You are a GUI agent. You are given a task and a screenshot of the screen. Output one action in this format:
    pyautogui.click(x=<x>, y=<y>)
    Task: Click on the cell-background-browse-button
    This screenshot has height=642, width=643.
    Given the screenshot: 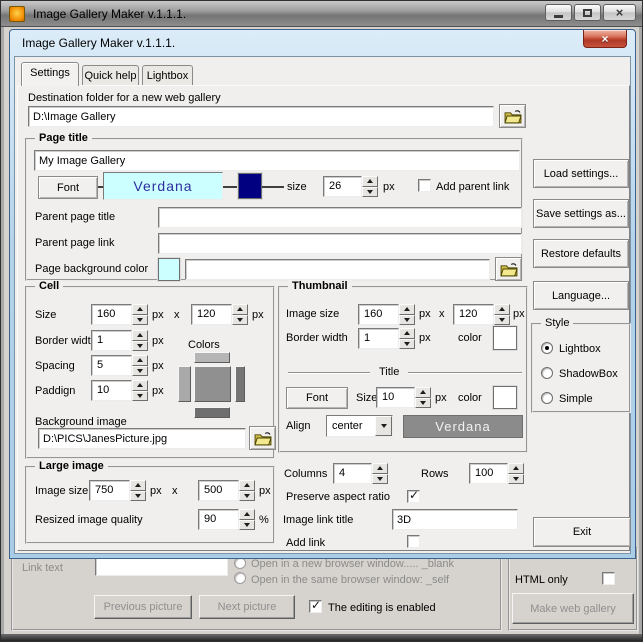 What is the action you would take?
    pyautogui.click(x=262, y=438)
    